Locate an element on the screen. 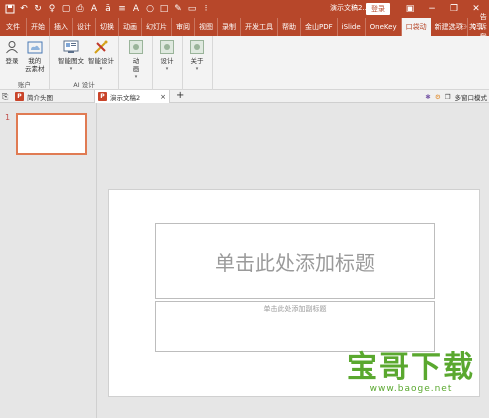 Image resolution: width=489 pixels, height=418 pixels. smart-image-text-button: 智能图文 ▾ is located at coordinates (71, 56).